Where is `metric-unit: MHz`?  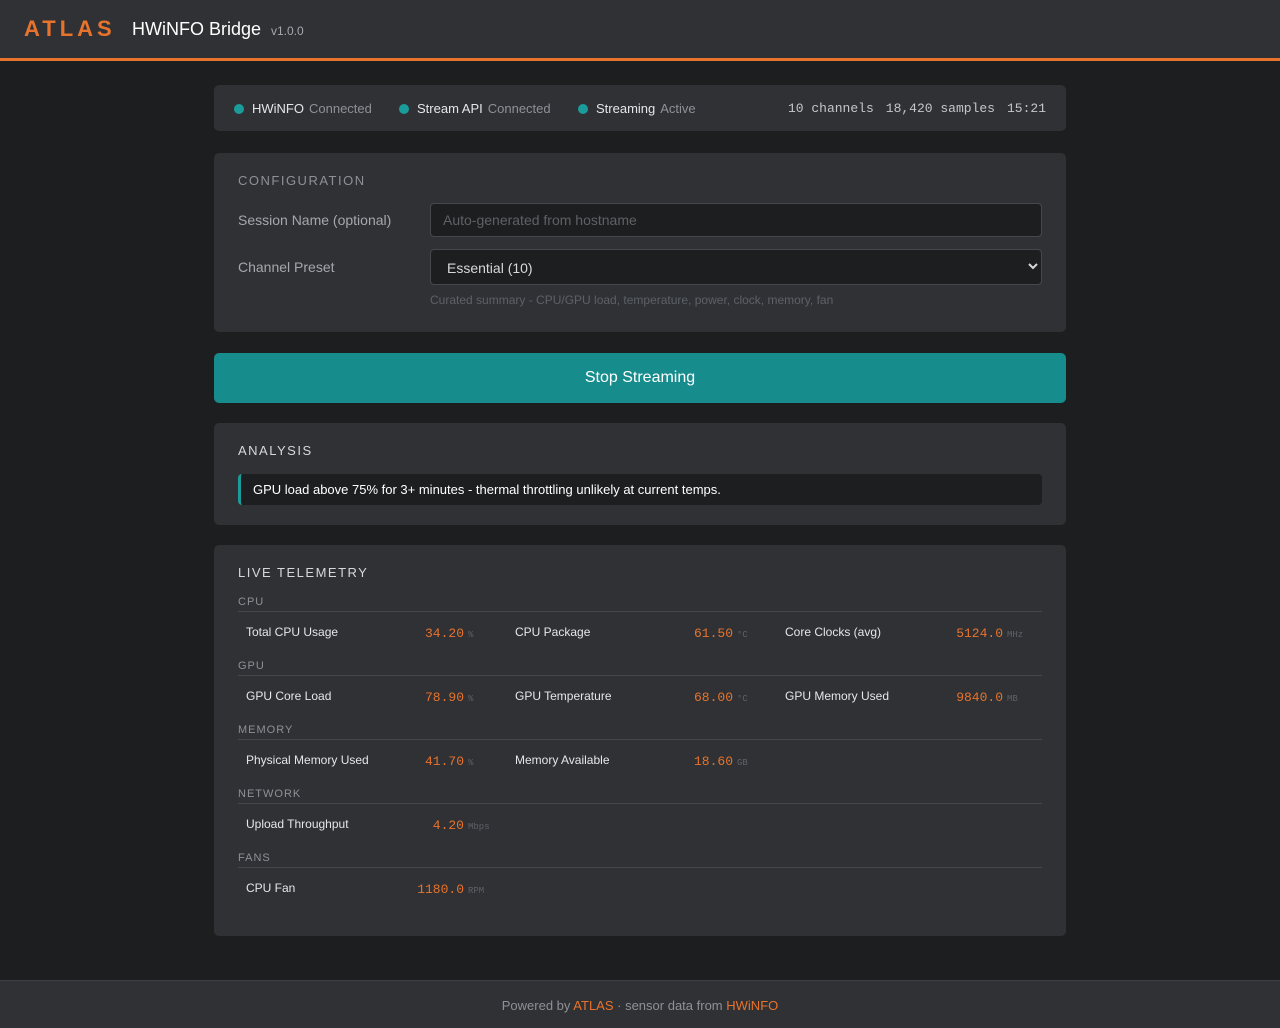 metric-unit: MHz is located at coordinates (1015, 635).